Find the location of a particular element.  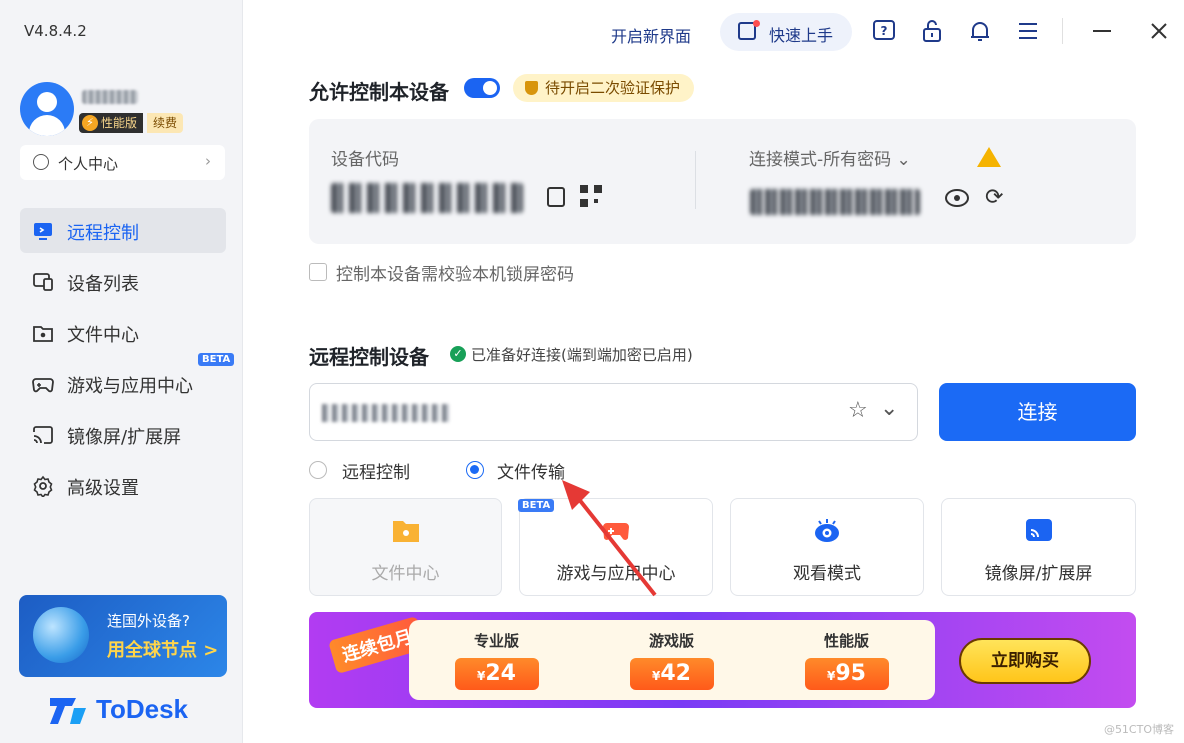

tile-file-center: 文件中心 is located at coordinates (405, 547).